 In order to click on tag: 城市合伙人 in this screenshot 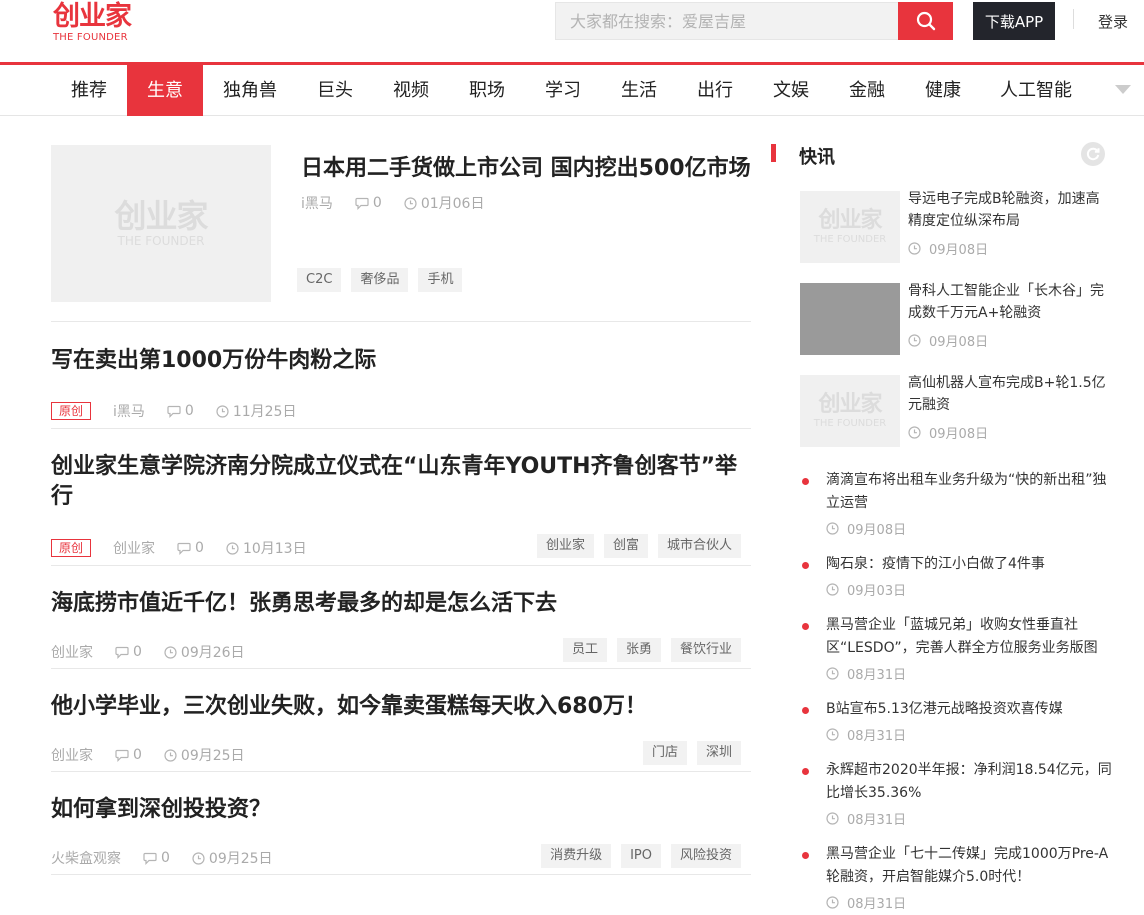, I will do `click(699, 546)`.